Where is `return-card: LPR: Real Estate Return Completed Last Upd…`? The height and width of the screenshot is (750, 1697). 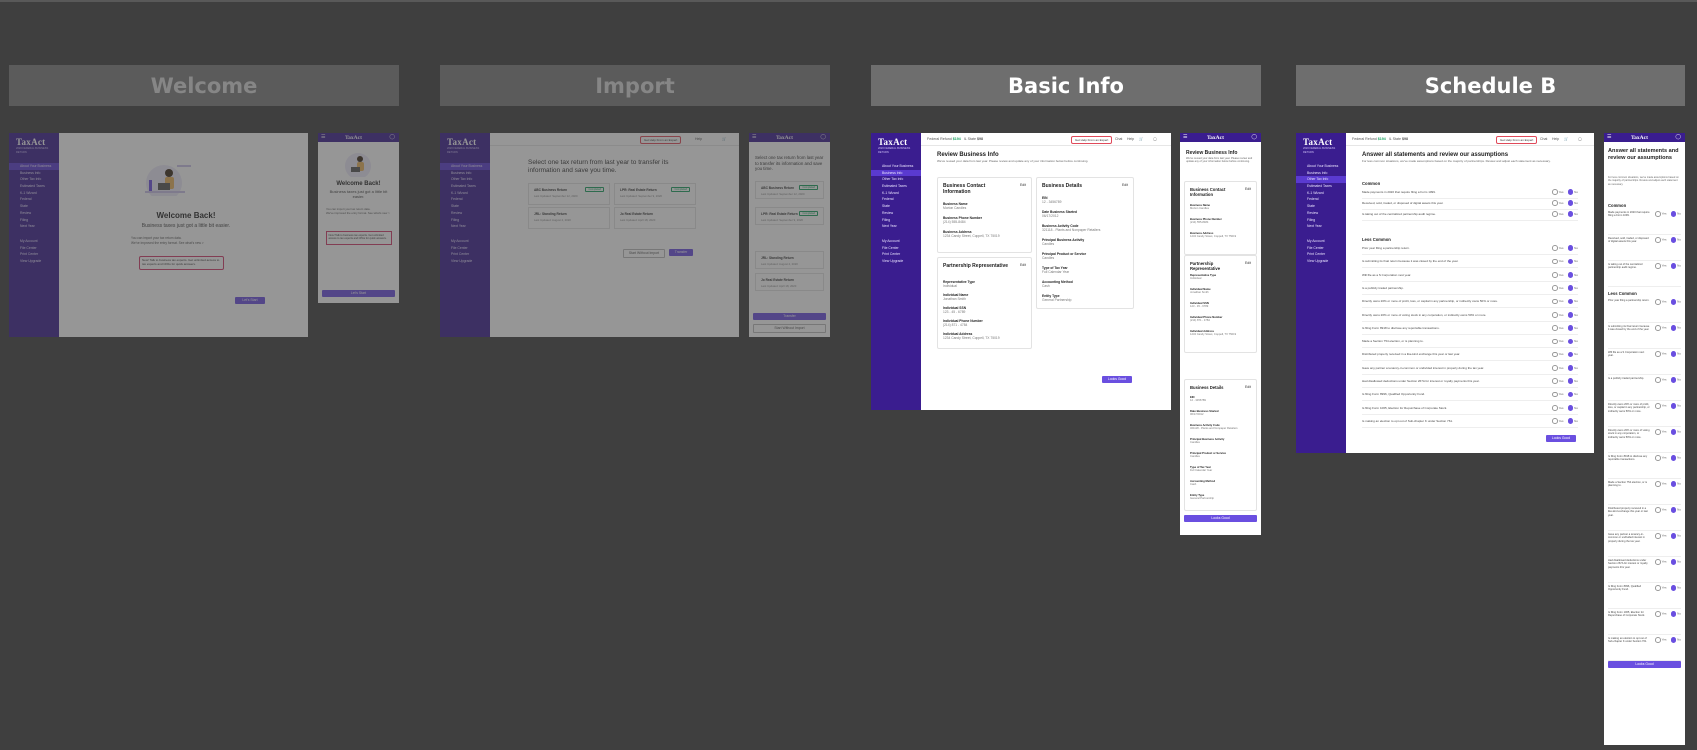 return-card: LPR: Real Estate Return Completed Last Upd… is located at coordinates (789, 216).